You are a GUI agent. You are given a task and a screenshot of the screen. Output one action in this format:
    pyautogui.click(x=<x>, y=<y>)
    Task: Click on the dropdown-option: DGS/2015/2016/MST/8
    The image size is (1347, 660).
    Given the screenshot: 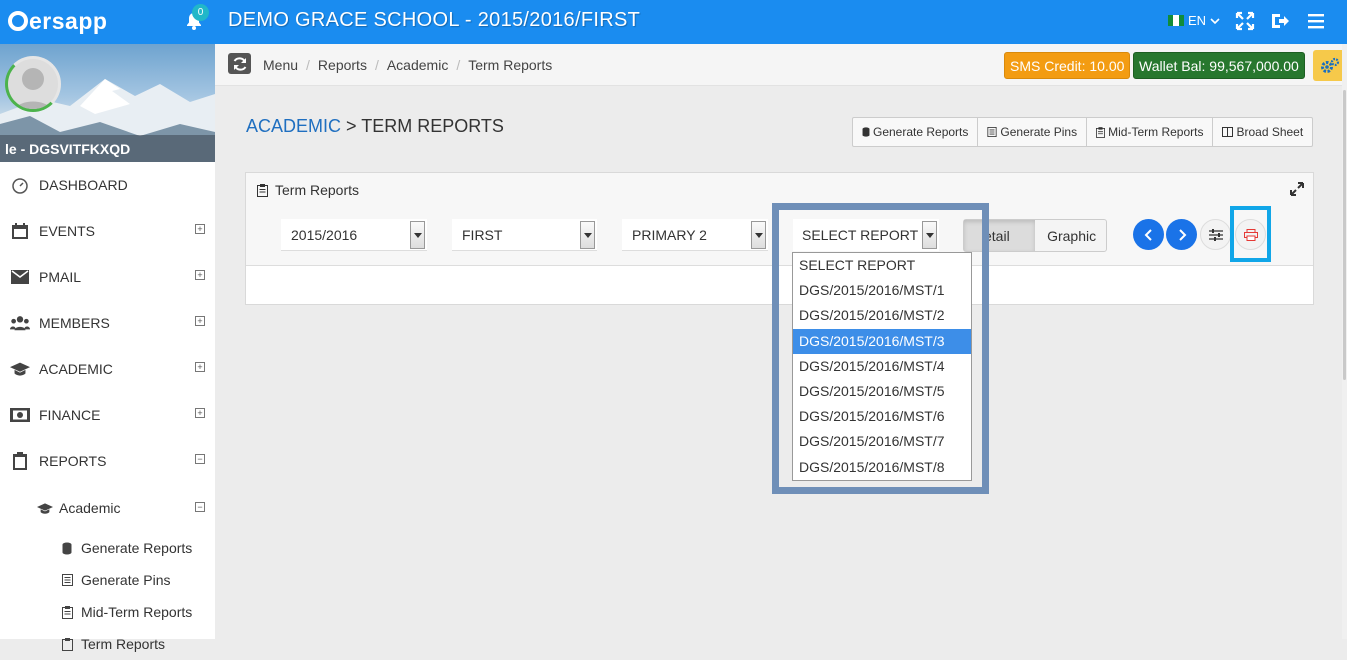 What is the action you would take?
    pyautogui.click(x=882, y=467)
    